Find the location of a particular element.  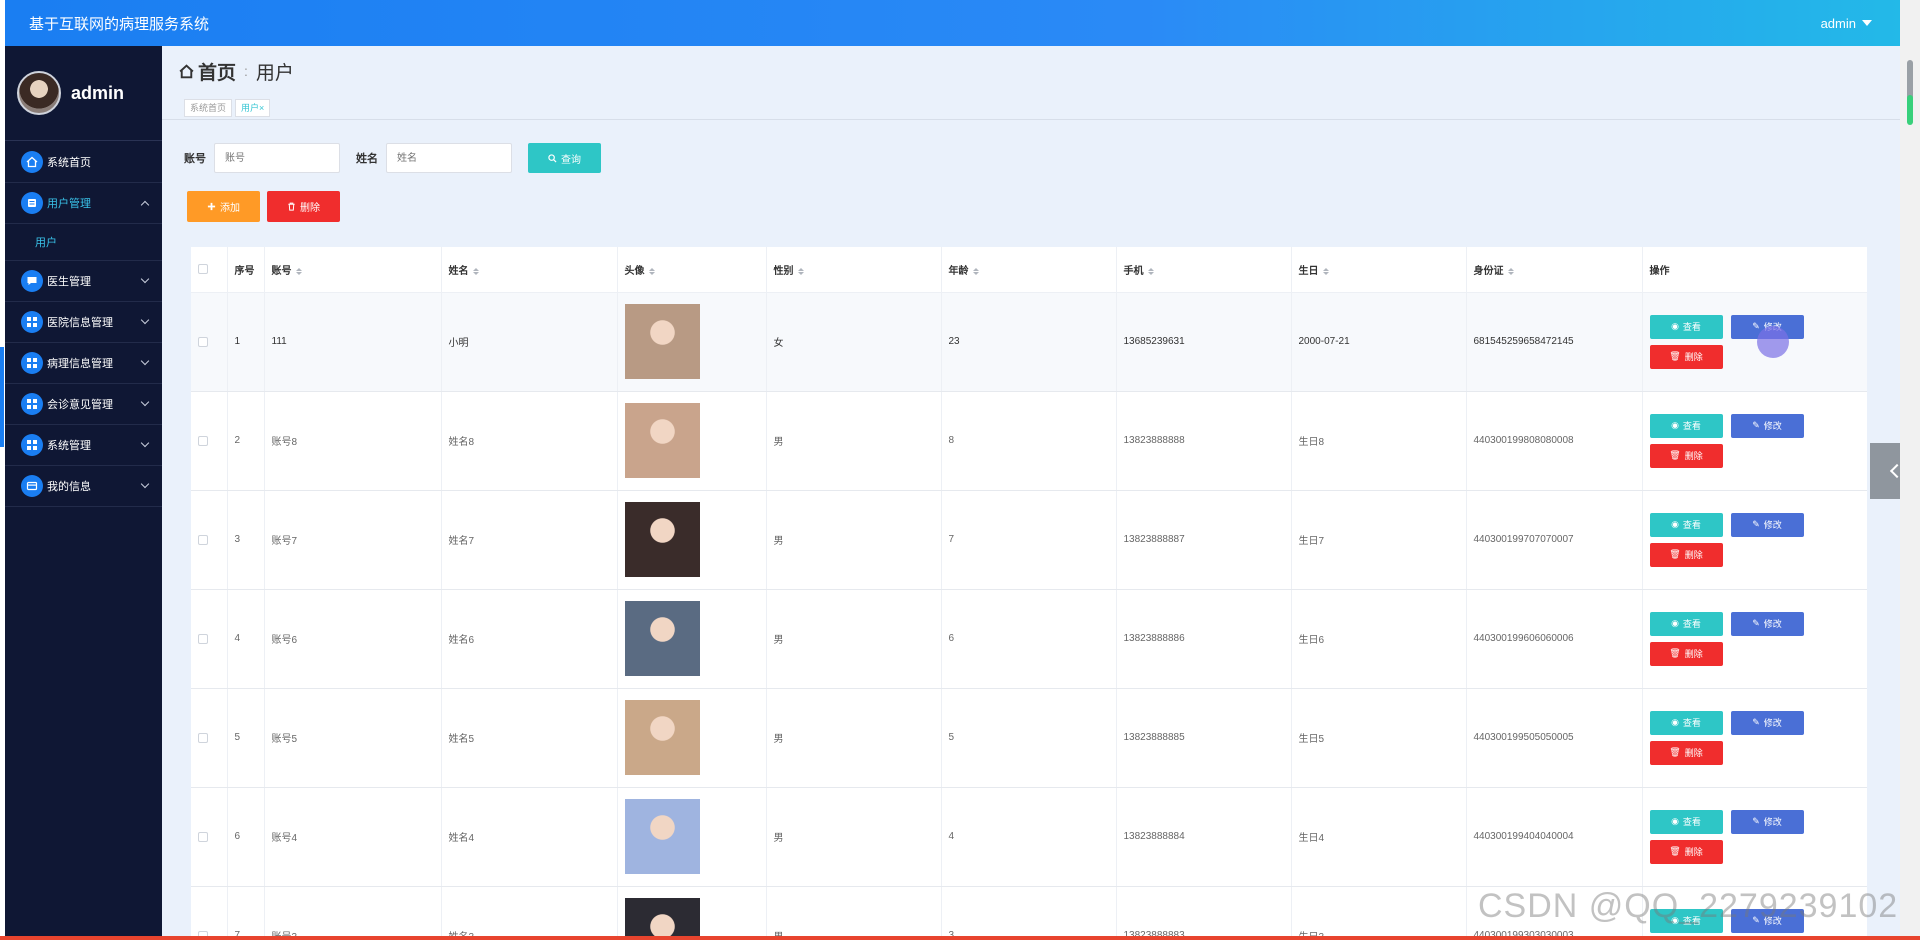

edit-button-label: 修改 is located at coordinates (1772, 426).